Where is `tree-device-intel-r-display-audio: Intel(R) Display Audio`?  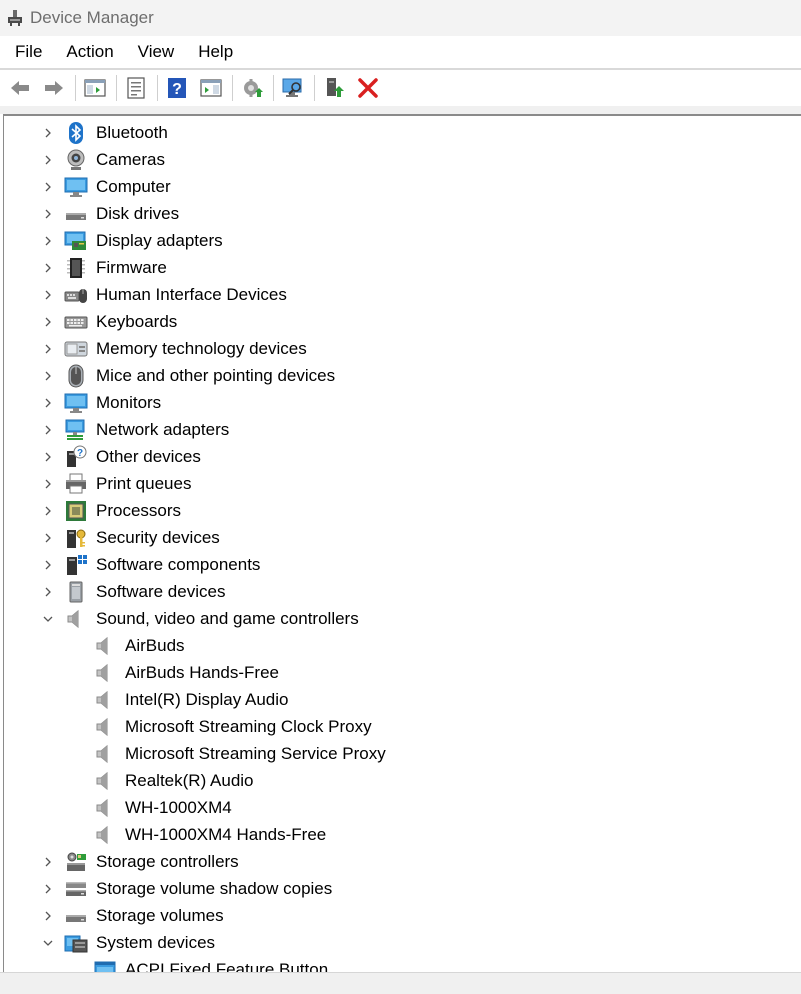
tree-device-intel-r-display-audio: Intel(R) Display Audio is located at coordinates (402, 699).